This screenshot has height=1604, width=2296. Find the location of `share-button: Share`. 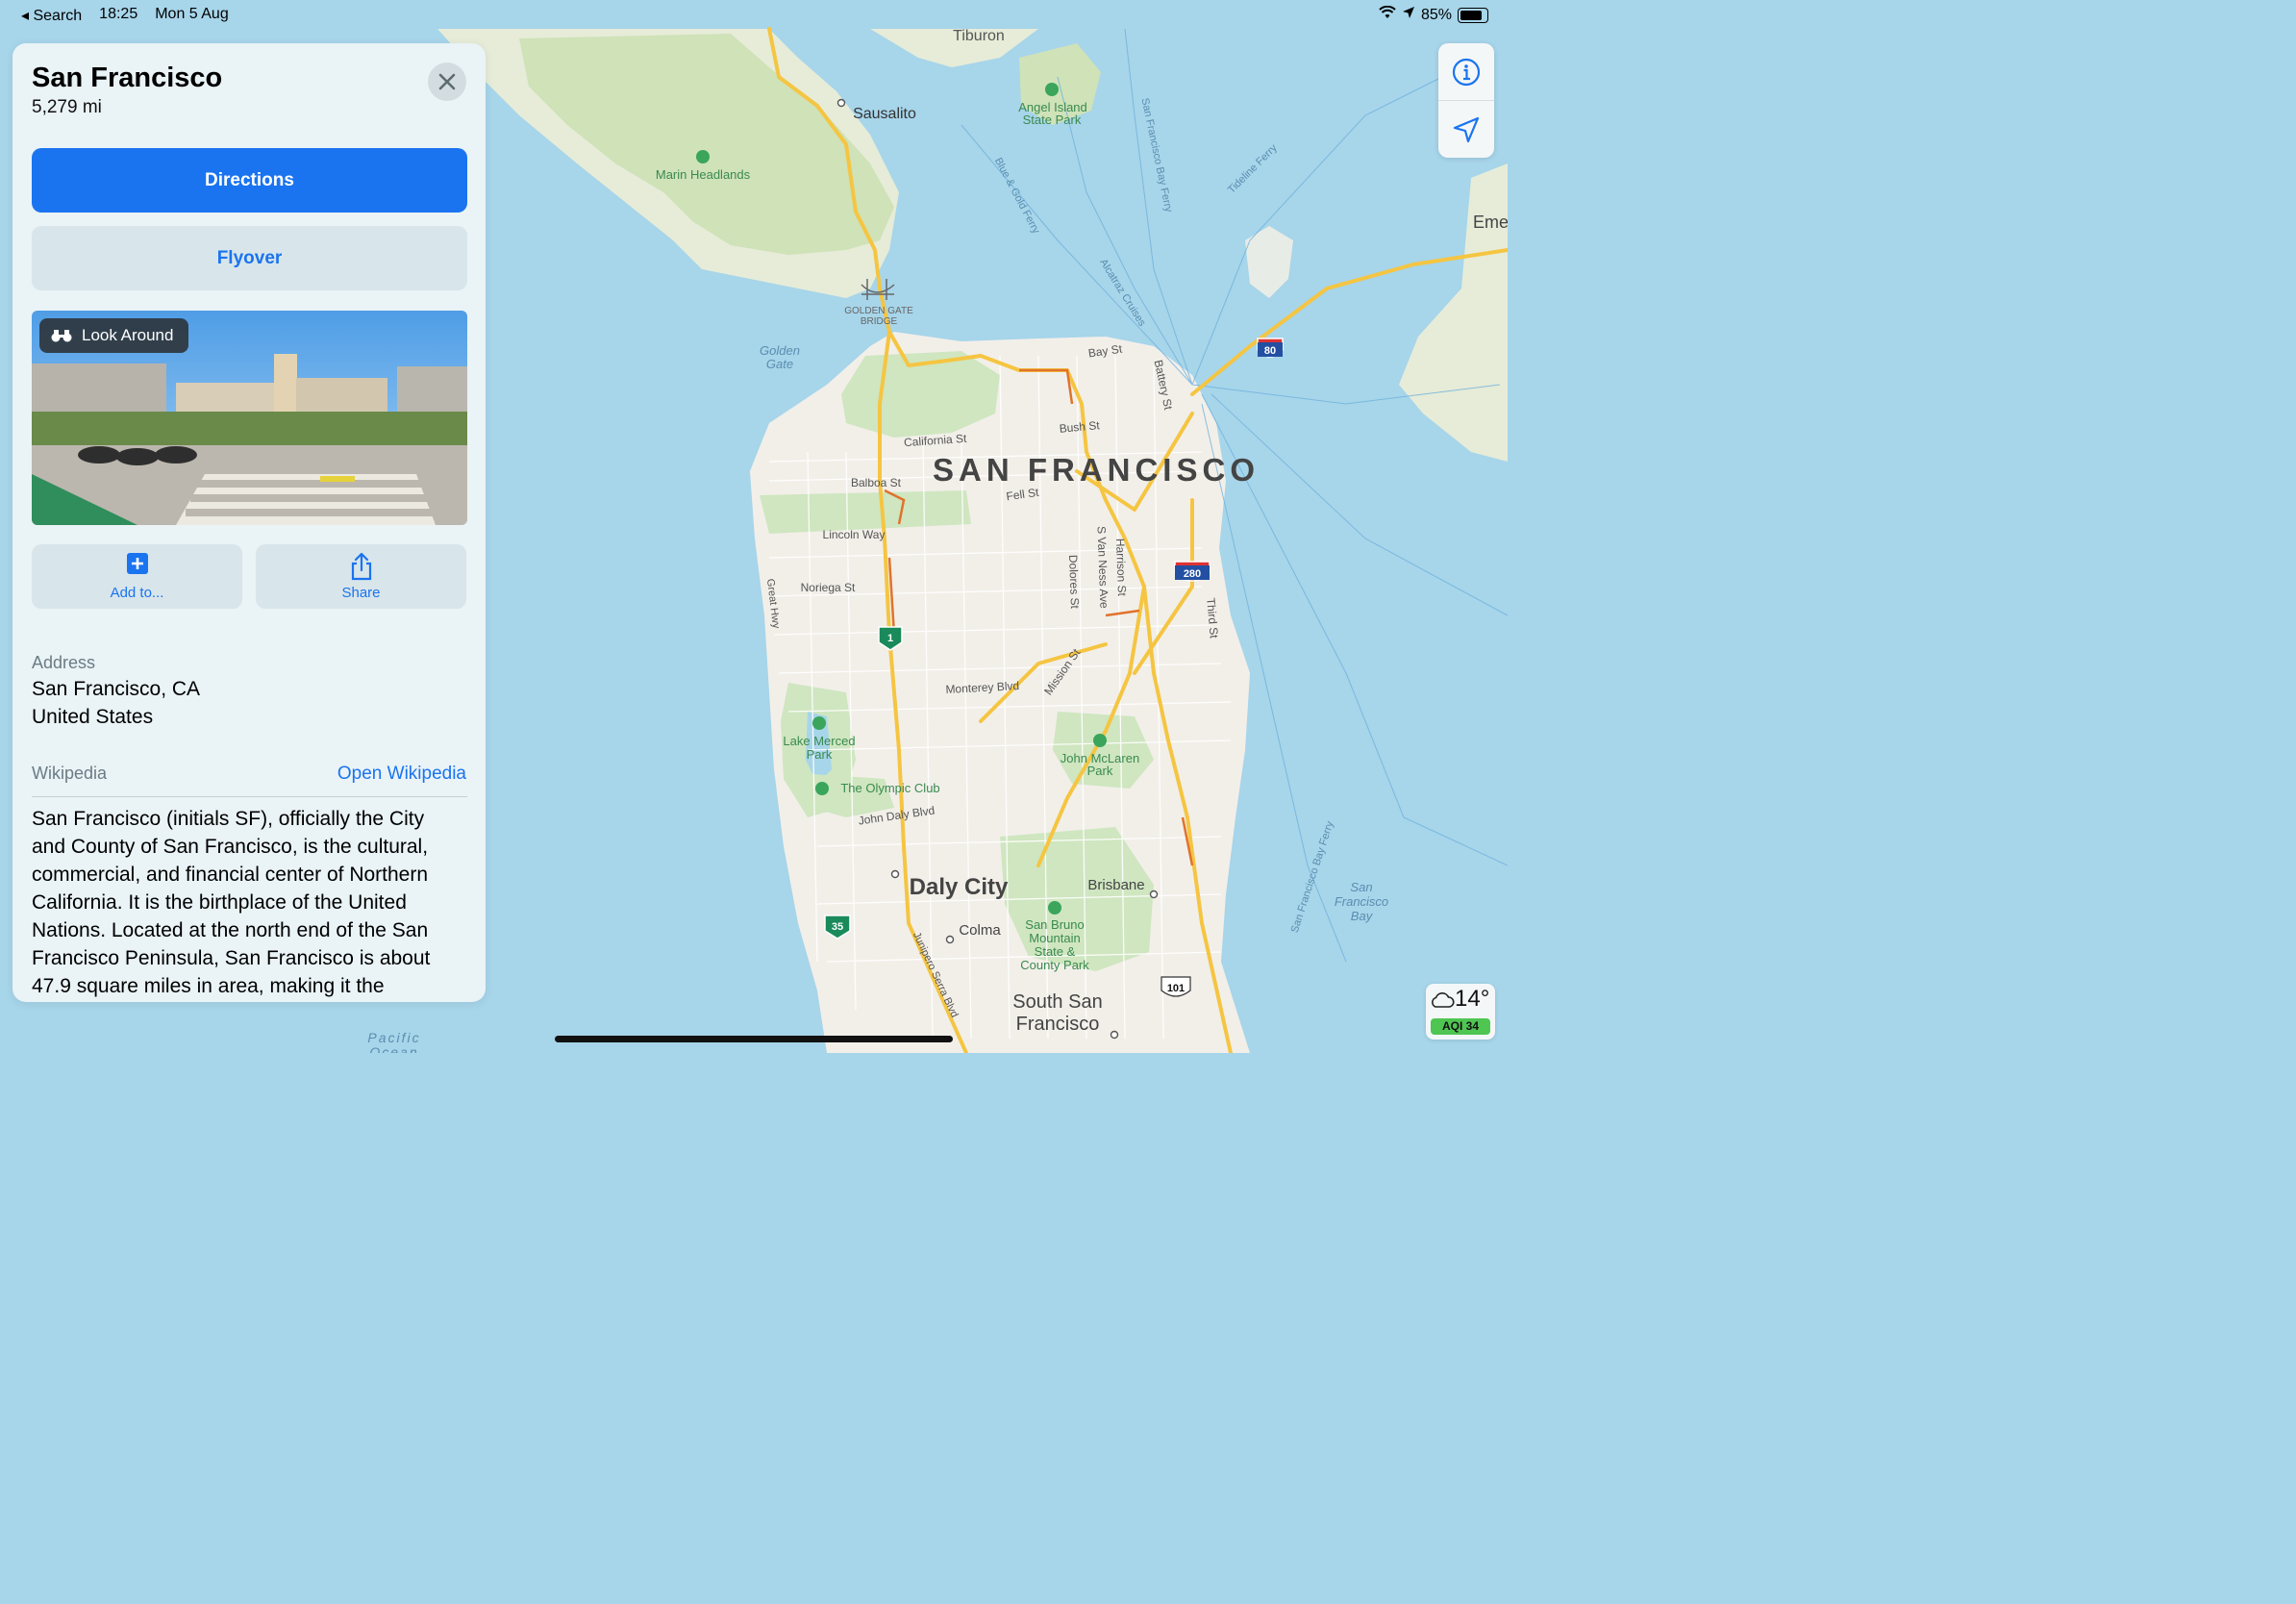

share-button: Share is located at coordinates (361, 576).